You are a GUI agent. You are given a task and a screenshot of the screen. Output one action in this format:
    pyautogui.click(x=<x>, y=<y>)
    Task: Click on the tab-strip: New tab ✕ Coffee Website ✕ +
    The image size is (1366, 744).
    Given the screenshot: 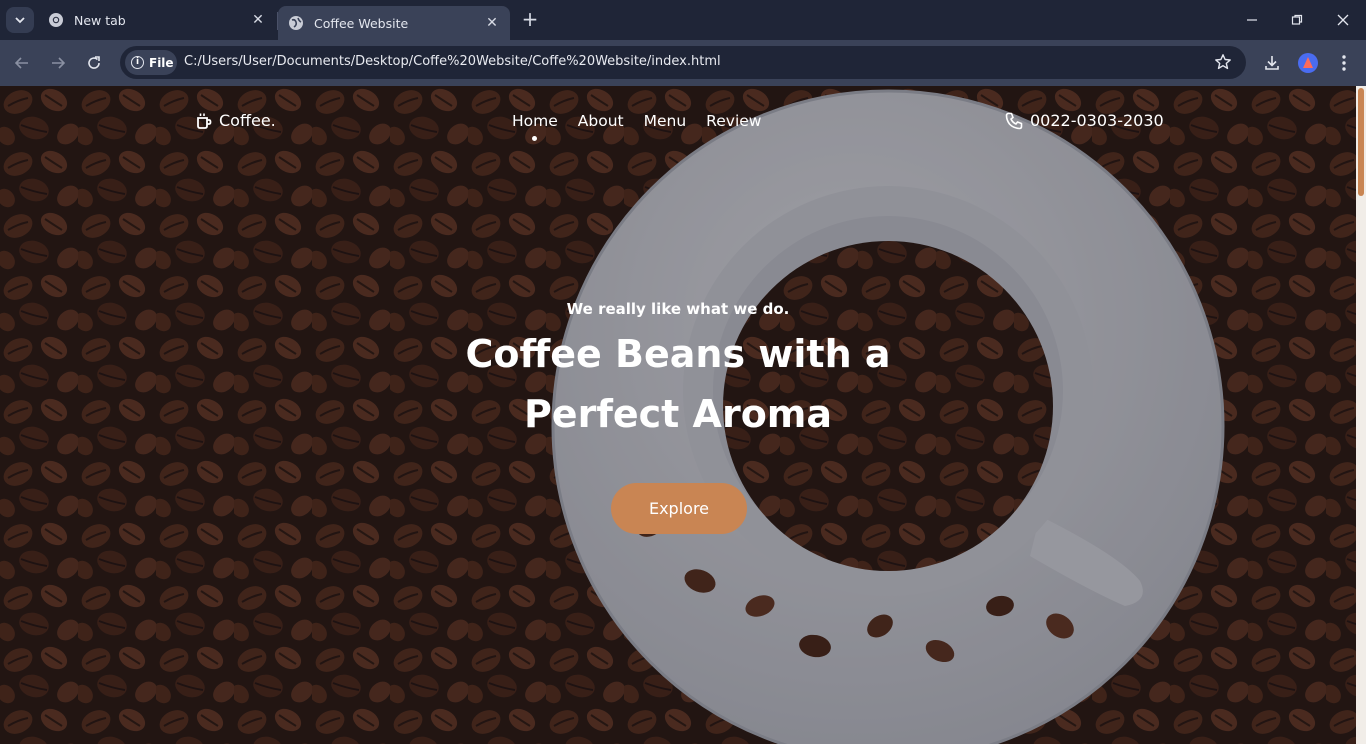 What is the action you would take?
    pyautogui.click(x=683, y=20)
    